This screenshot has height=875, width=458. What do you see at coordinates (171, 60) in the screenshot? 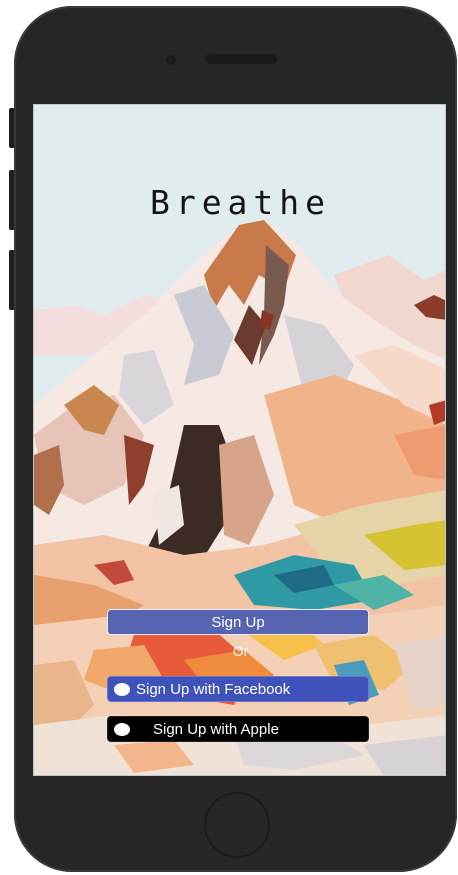
I see `front-camera` at bounding box center [171, 60].